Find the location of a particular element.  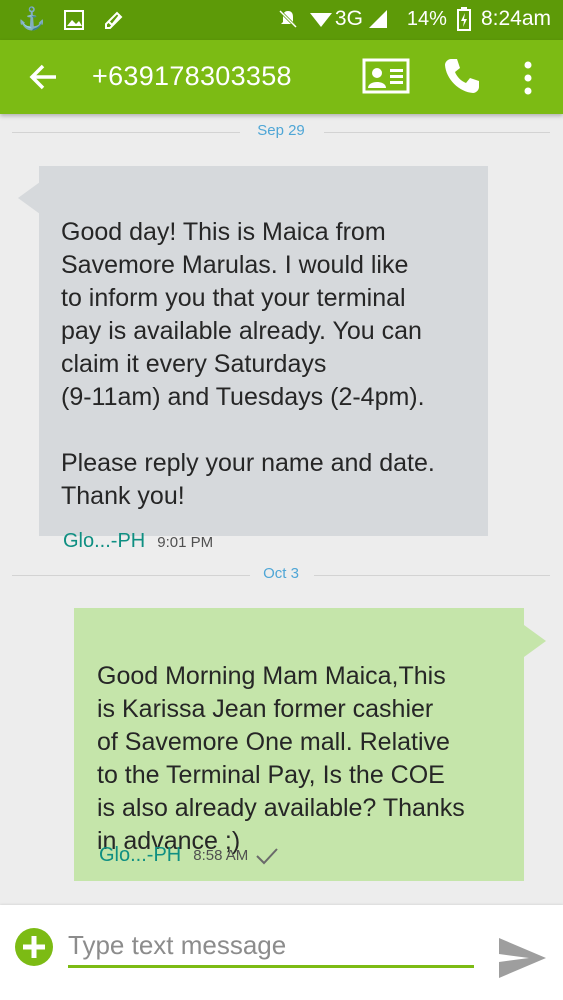

add-attachment-icon is located at coordinates (34, 947).